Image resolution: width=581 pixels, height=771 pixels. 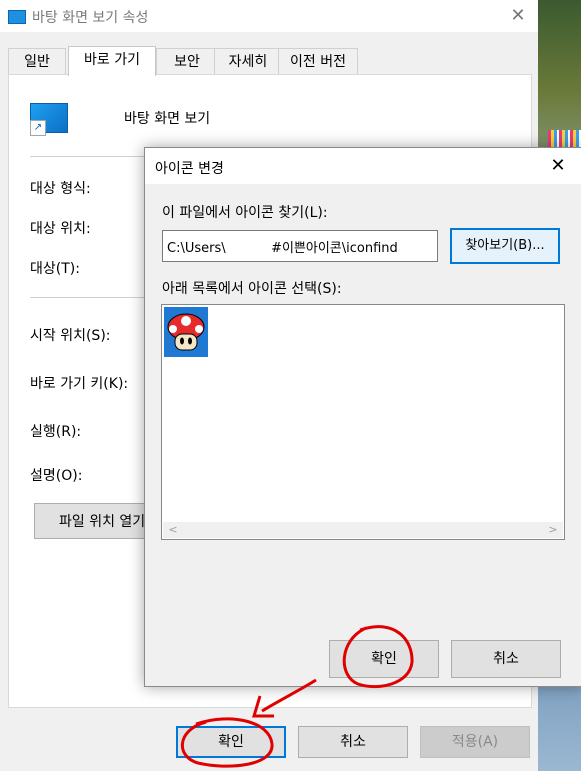 I want to click on icon-file-path-input, so click(x=300, y=246).